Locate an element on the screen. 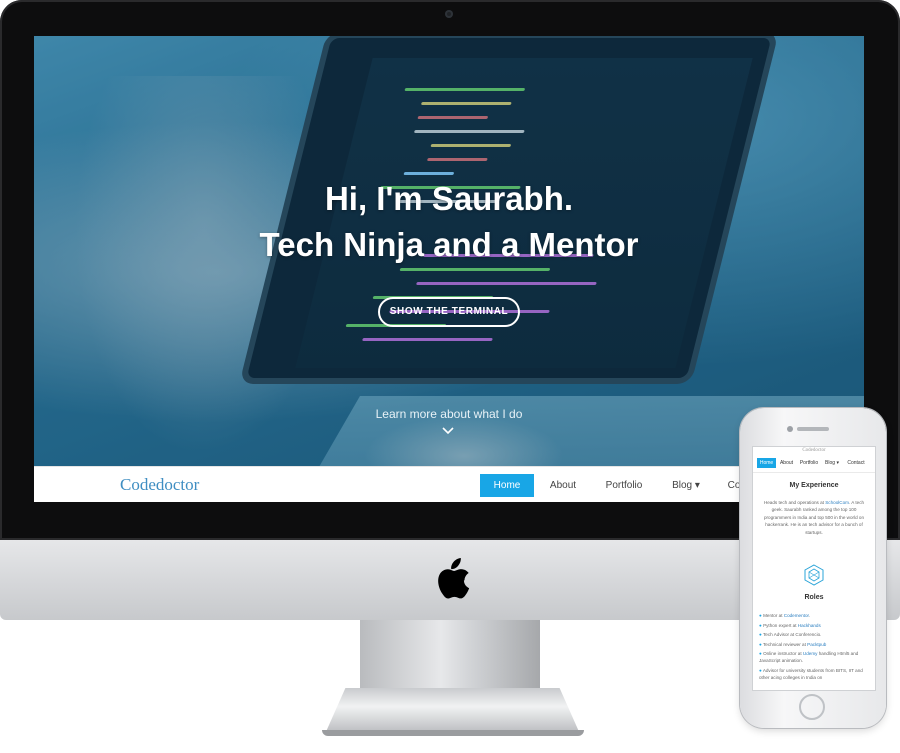 The height and width of the screenshot is (753, 900). show-terminal-button: SHOW THE TERMINAL is located at coordinates (449, 312).